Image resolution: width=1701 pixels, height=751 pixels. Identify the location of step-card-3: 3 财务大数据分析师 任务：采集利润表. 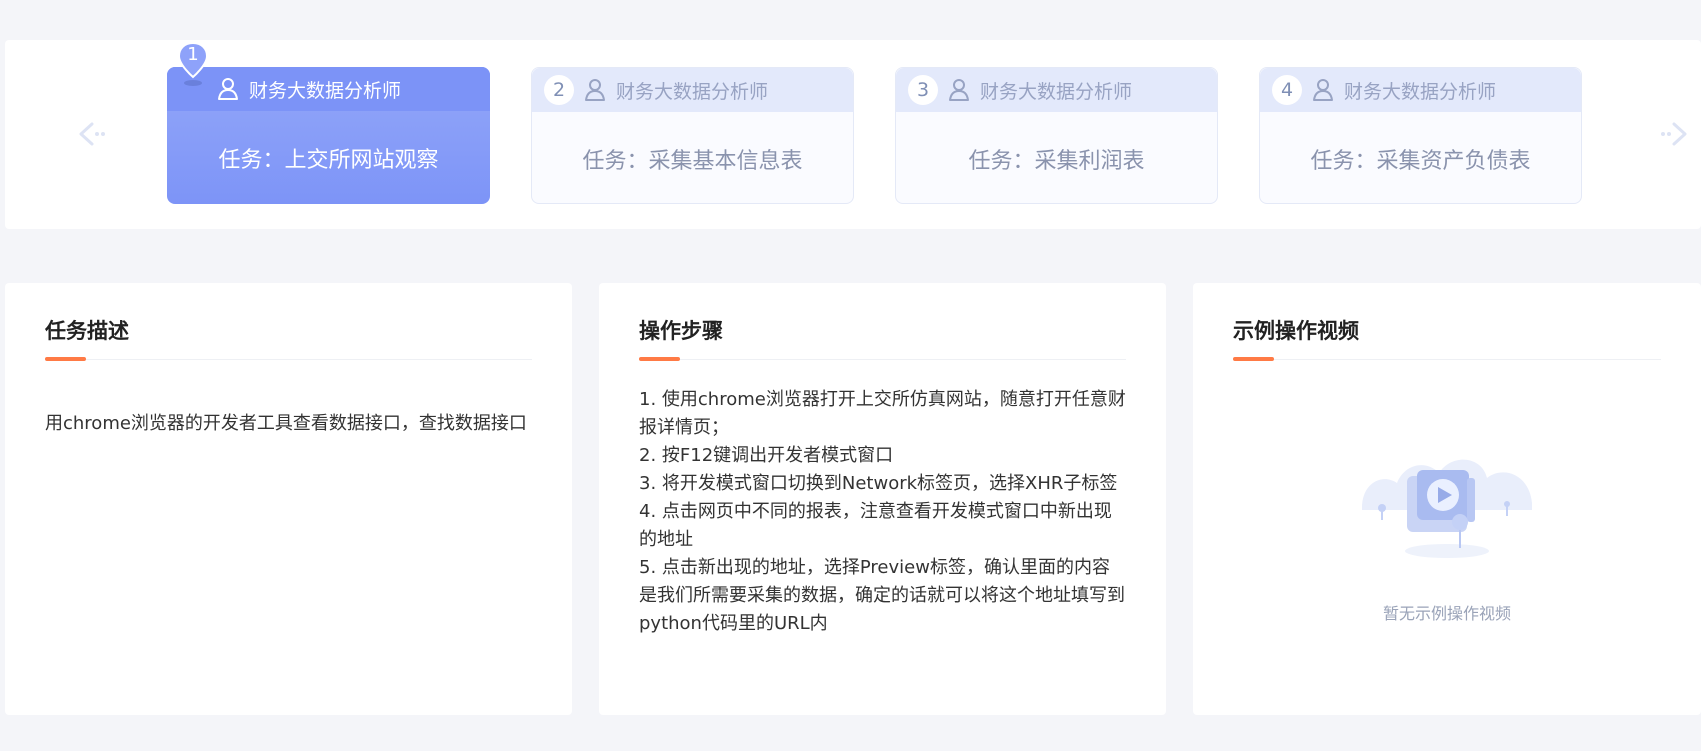
(1056, 135).